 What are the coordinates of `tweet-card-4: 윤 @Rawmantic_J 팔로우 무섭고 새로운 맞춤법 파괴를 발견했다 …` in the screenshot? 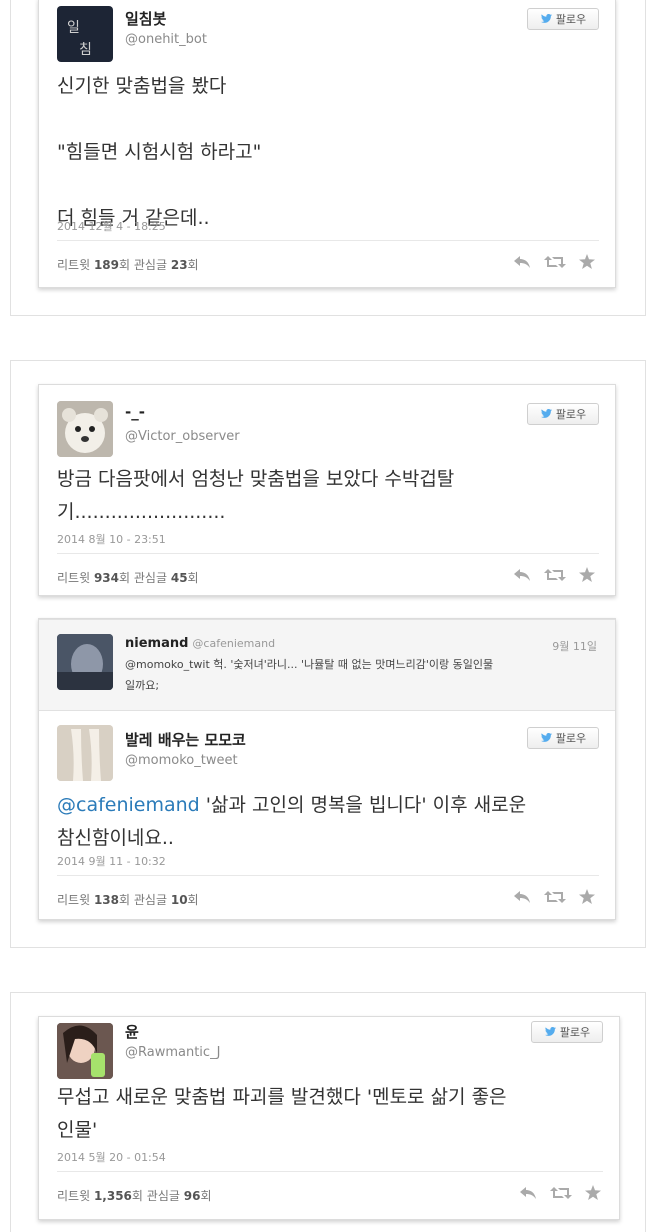 It's located at (329, 1118).